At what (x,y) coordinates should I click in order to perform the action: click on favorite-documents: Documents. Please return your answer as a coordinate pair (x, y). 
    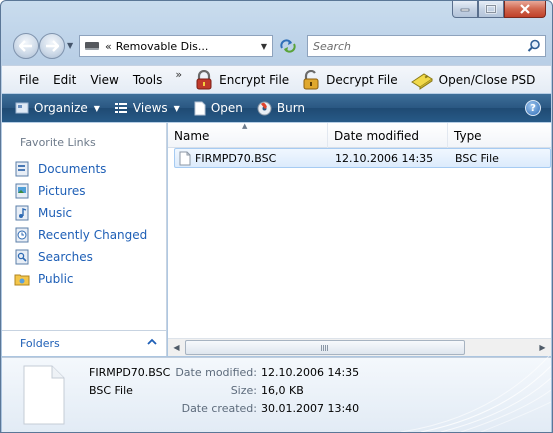
    Looking at the image, I should click on (80, 169).